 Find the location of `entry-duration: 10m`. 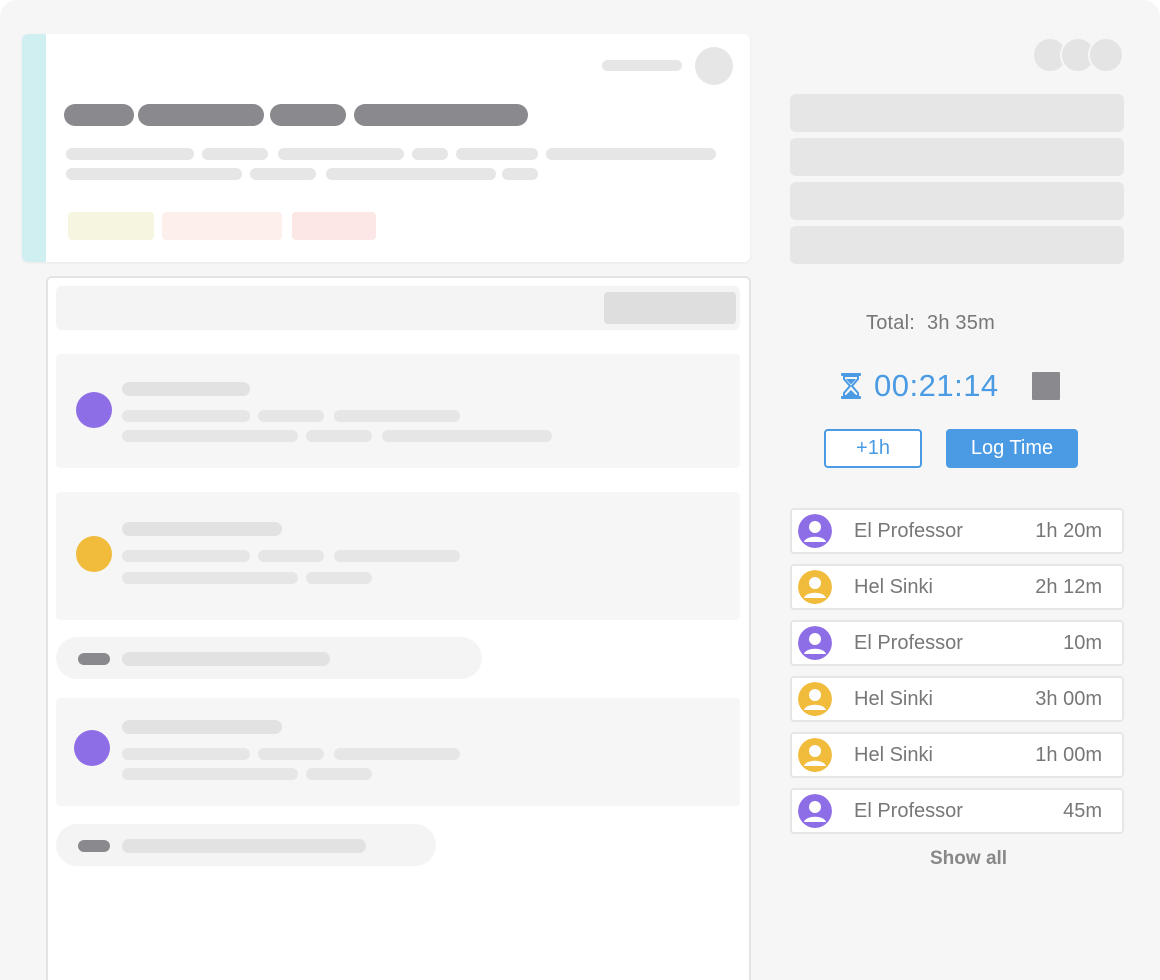

entry-duration: 10m is located at coordinates (1082, 643).